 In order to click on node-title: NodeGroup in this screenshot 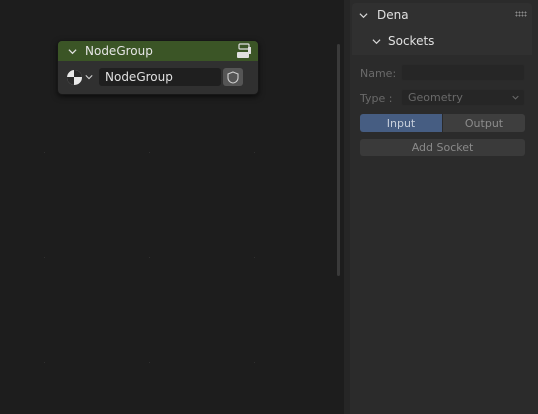, I will do `click(119, 51)`.